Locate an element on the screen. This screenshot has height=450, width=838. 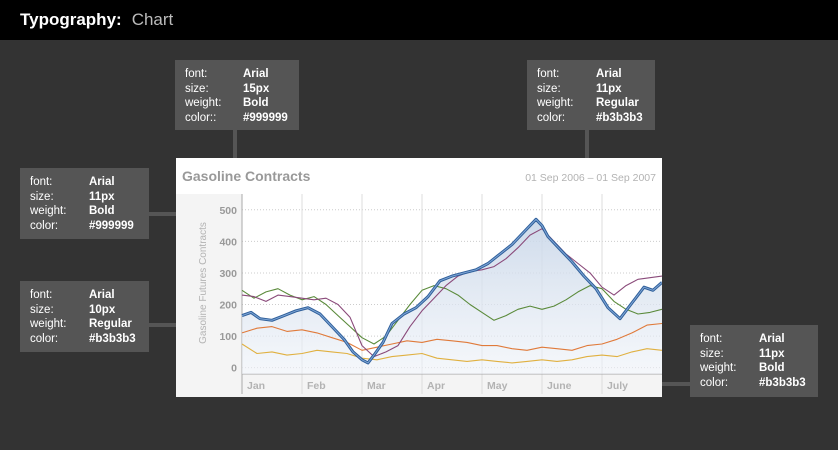
y-axis-label: Gasoline Futures Contracts is located at coordinates (203, 283).